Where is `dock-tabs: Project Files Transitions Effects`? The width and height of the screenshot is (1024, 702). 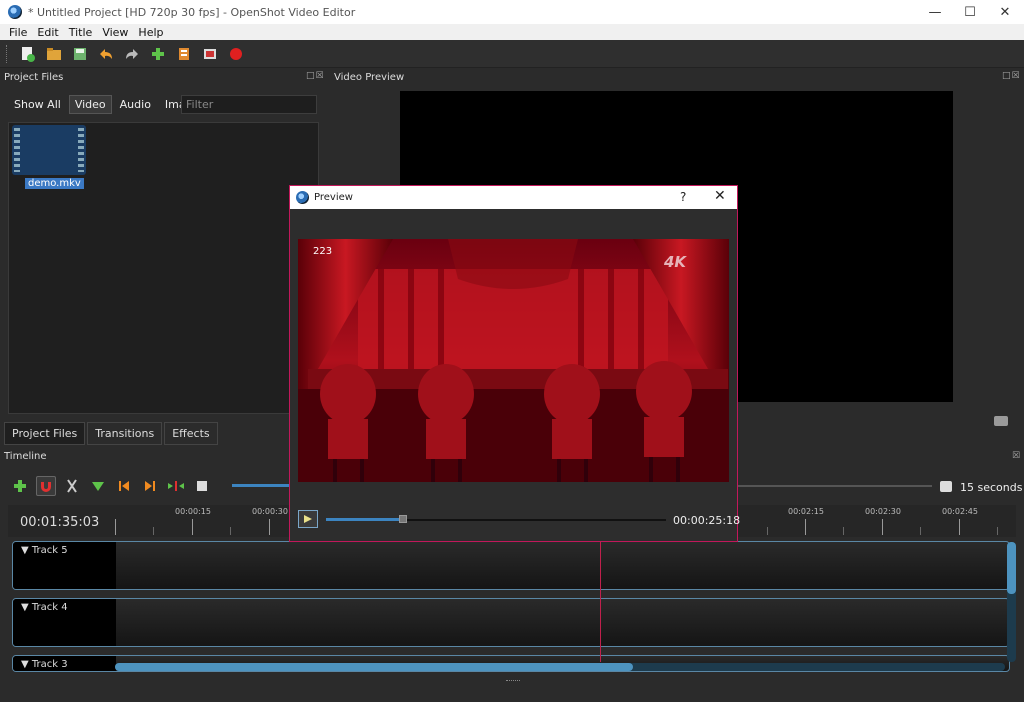
dock-tabs: Project Files Transitions Effects is located at coordinates (112, 433).